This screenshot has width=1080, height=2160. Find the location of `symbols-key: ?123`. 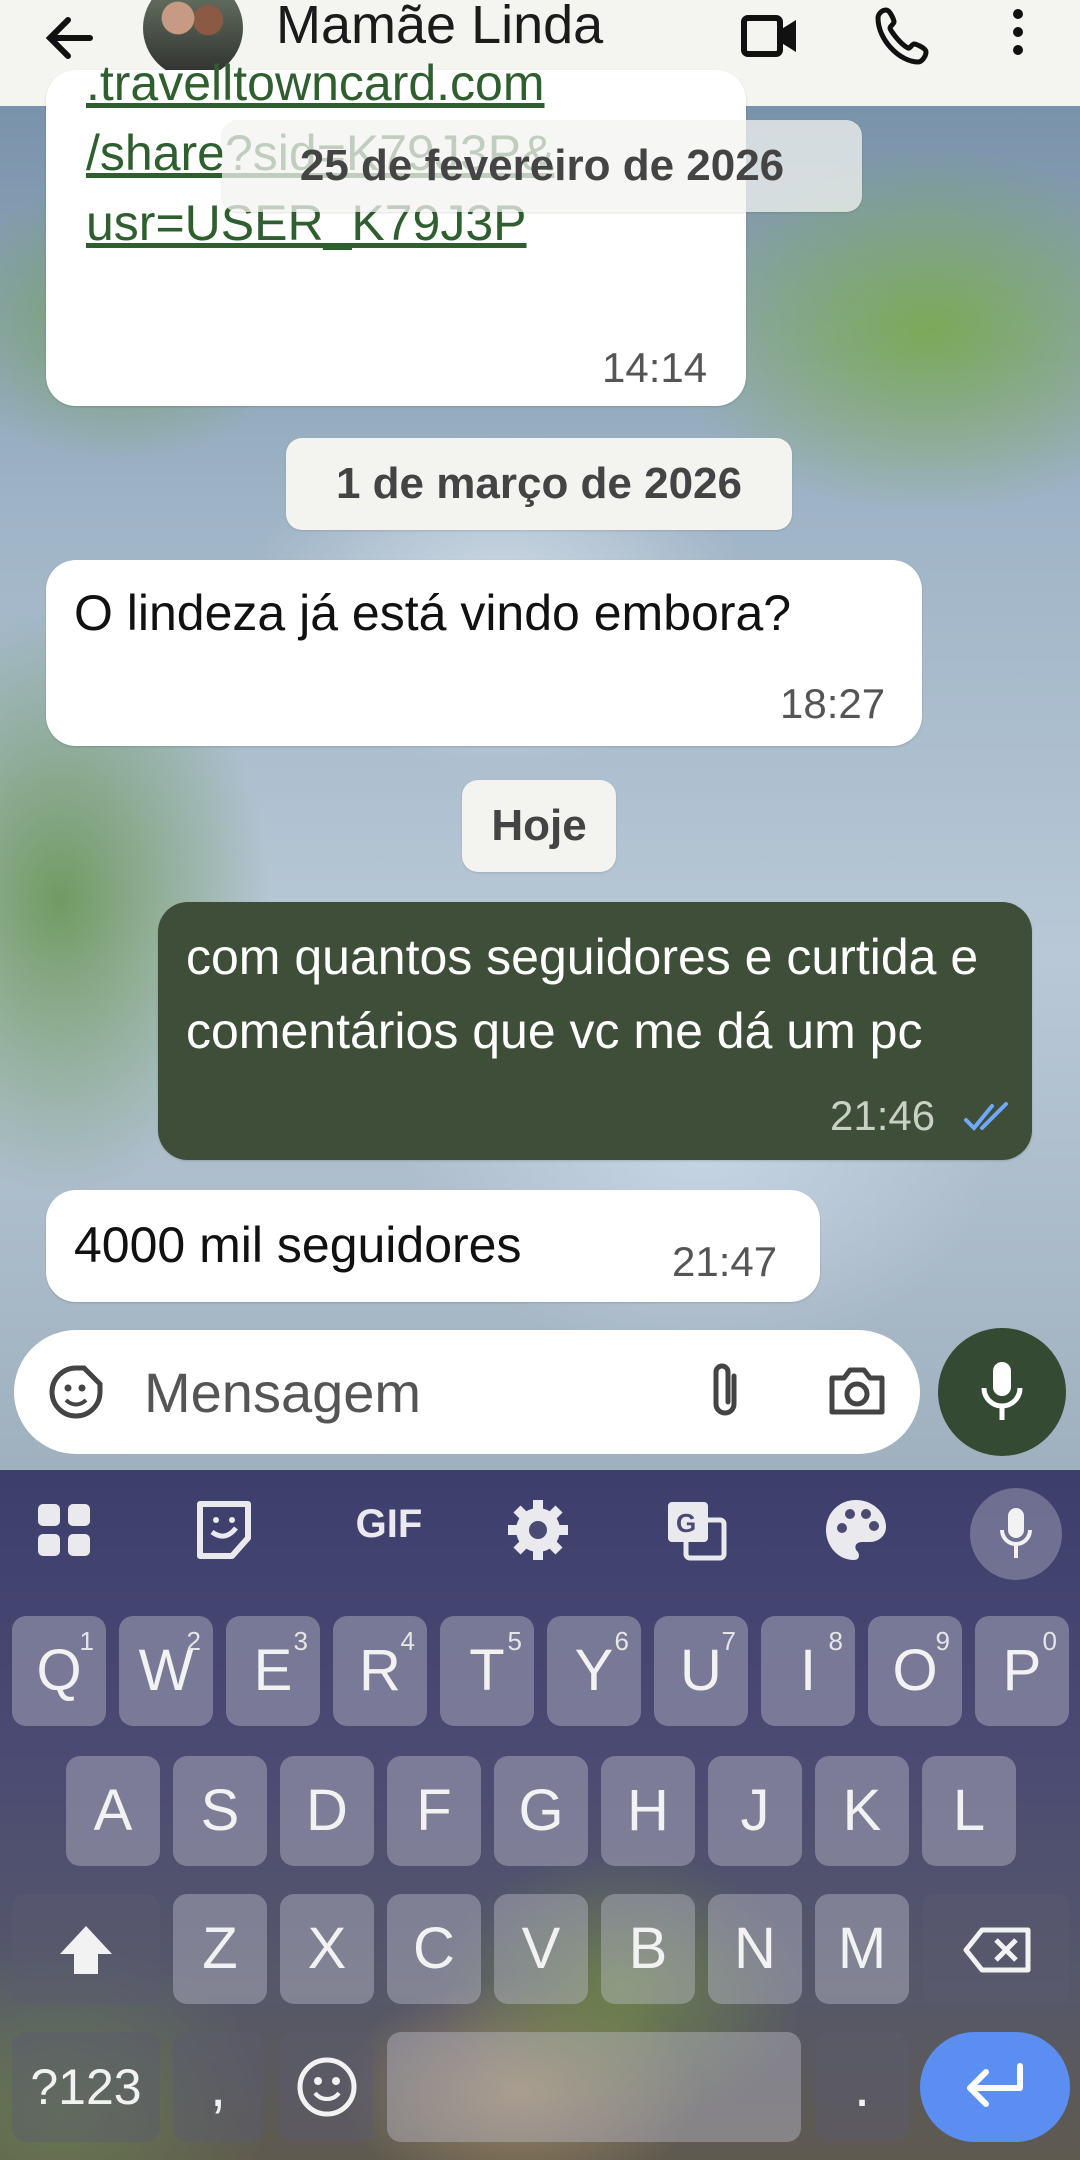

symbols-key: ?123 is located at coordinates (86, 2087).